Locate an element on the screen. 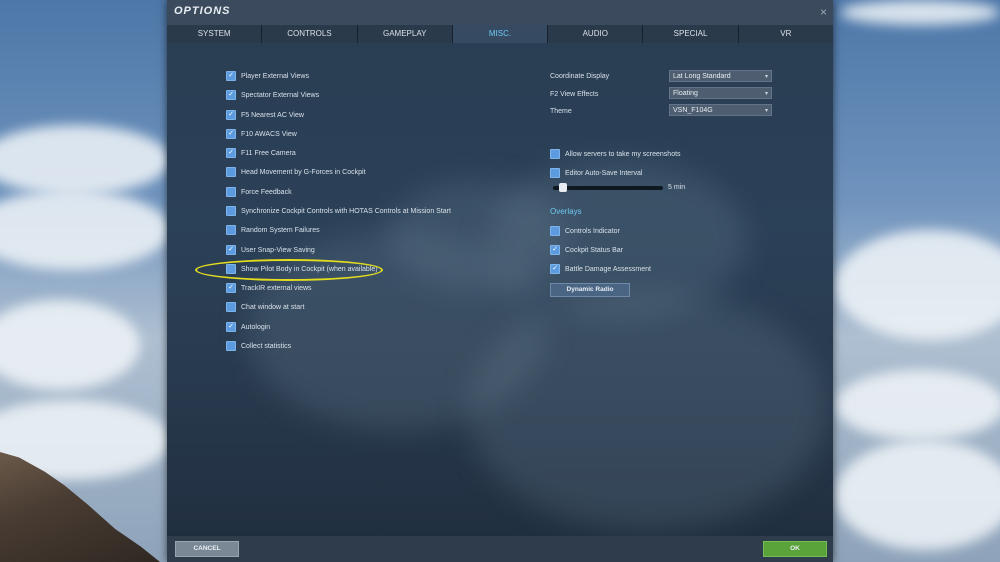  battle-damage-option: ✓ Battle Damage Assessment is located at coordinates (600, 269).